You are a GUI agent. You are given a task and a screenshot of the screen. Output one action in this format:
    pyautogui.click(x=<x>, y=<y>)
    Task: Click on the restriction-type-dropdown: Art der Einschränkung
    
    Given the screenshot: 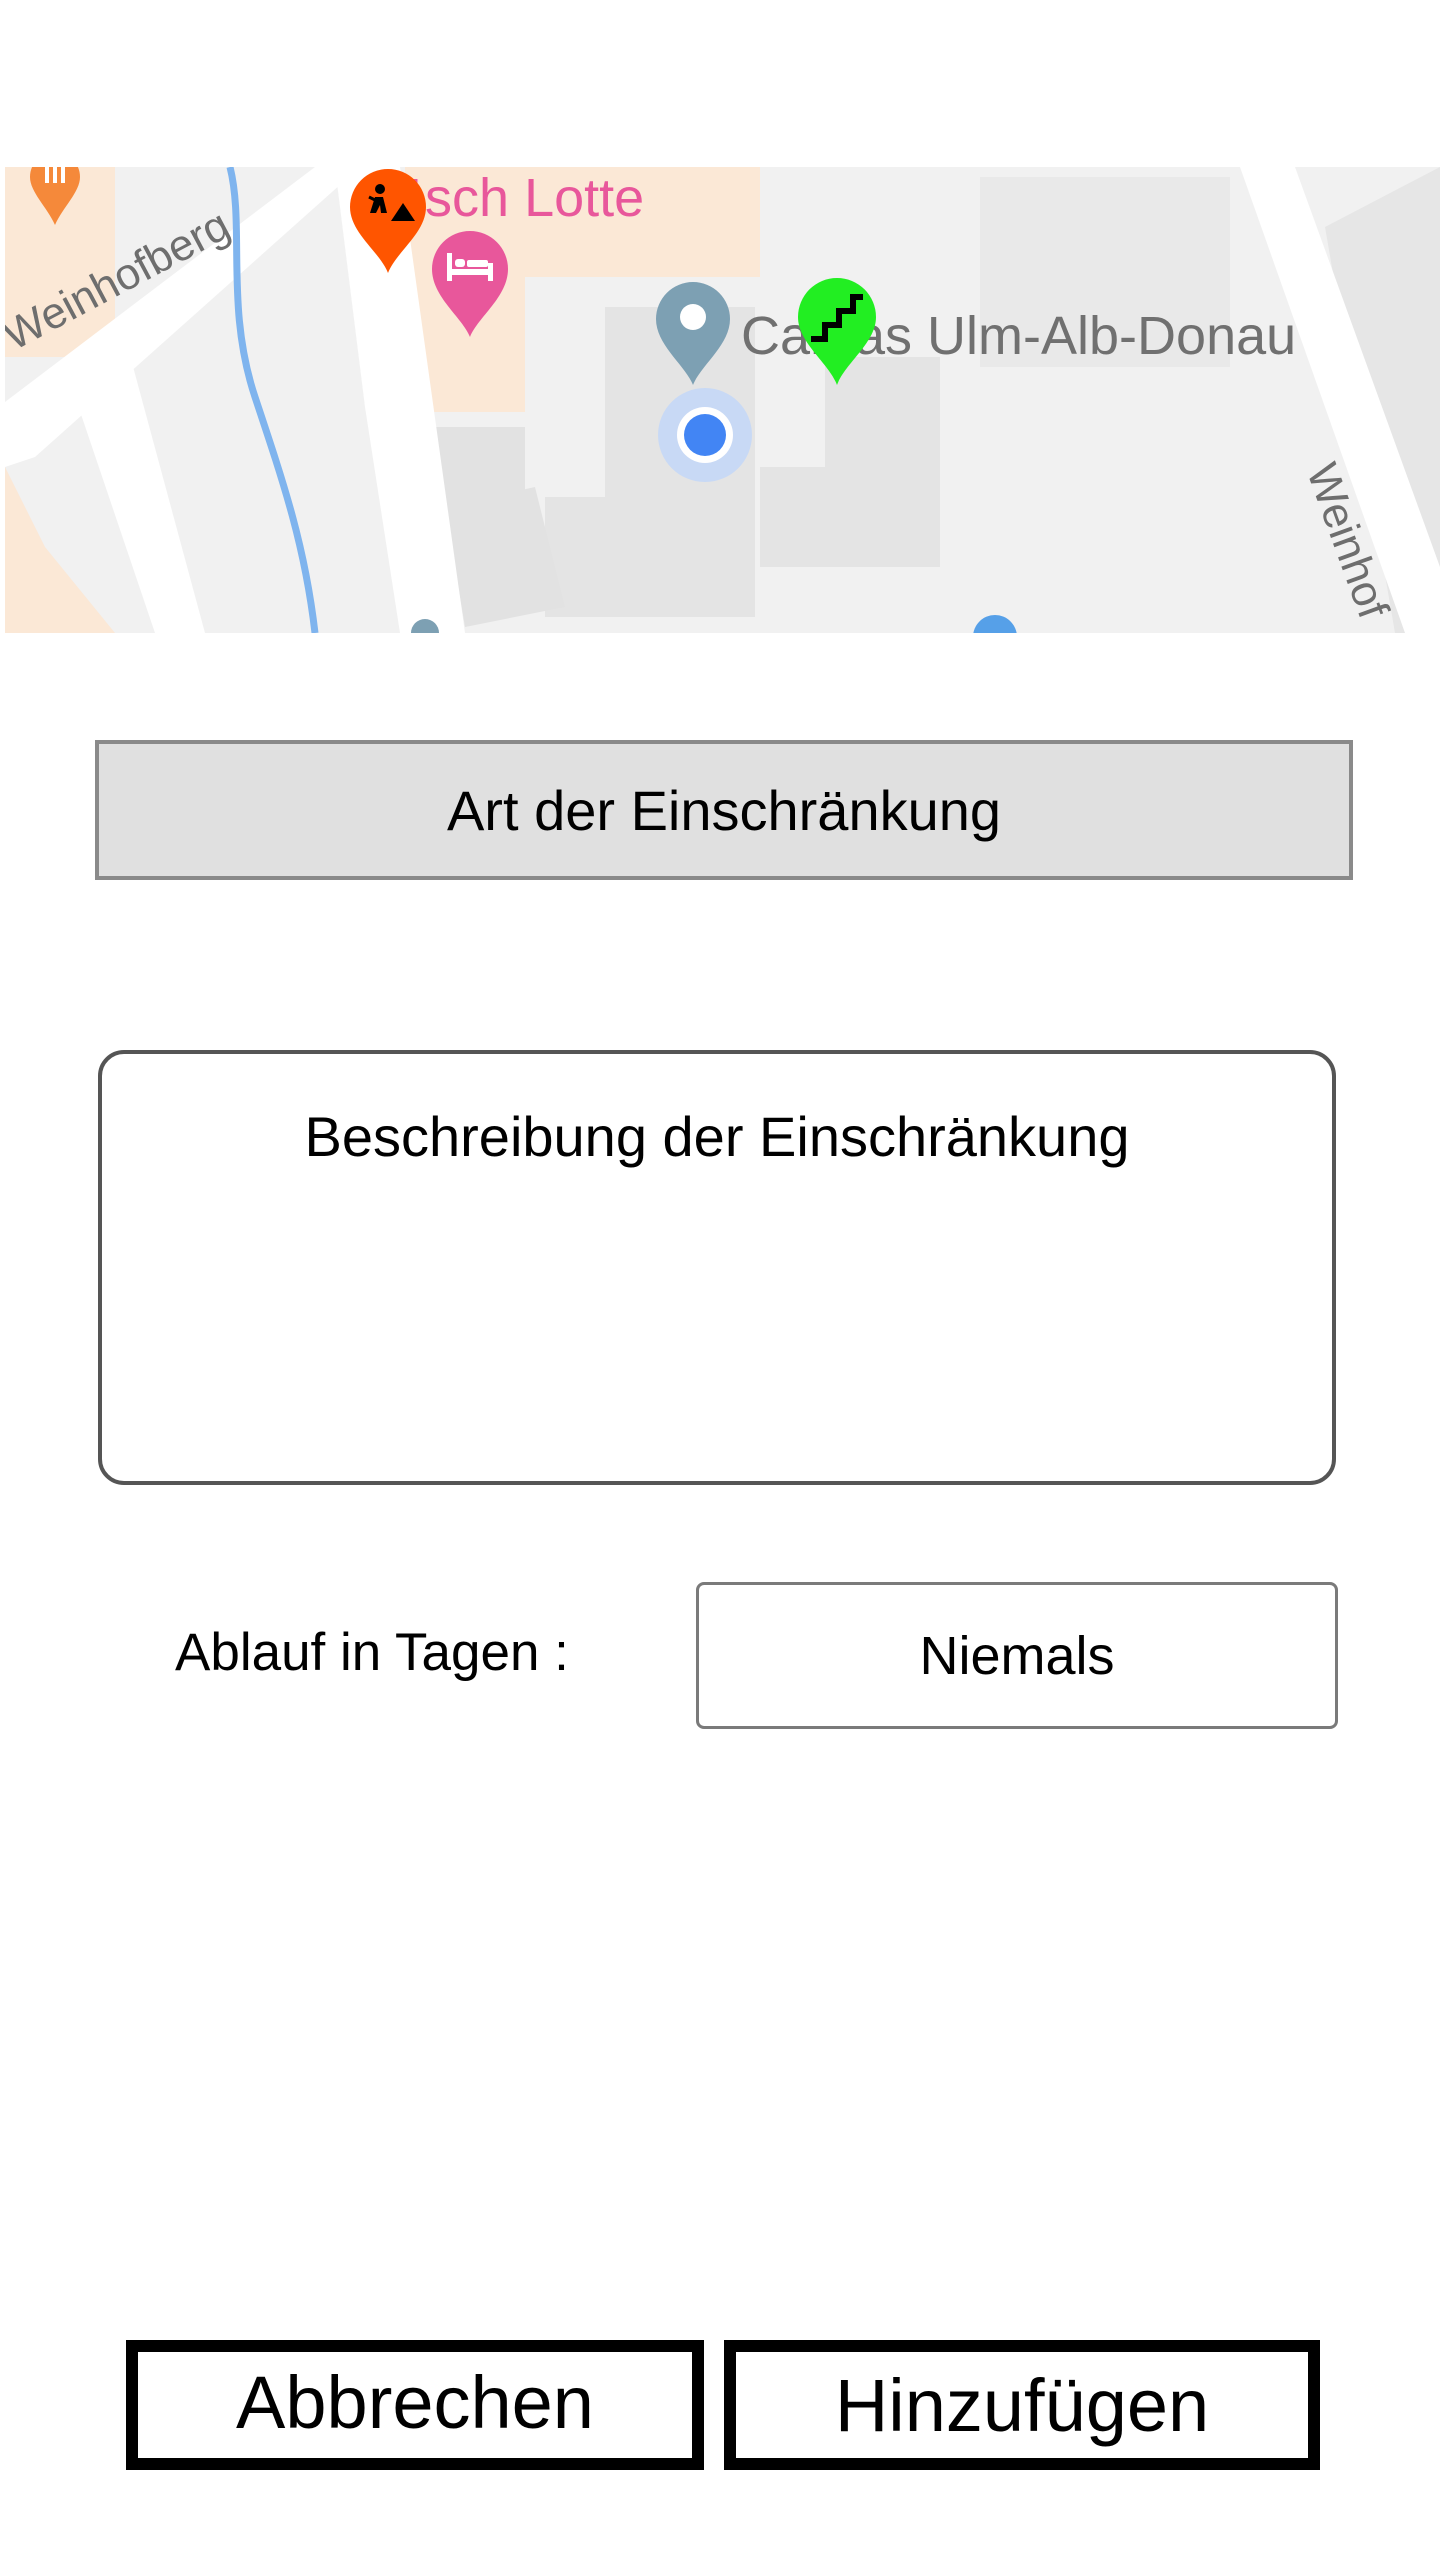 What is the action you would take?
    pyautogui.click(x=724, y=810)
    